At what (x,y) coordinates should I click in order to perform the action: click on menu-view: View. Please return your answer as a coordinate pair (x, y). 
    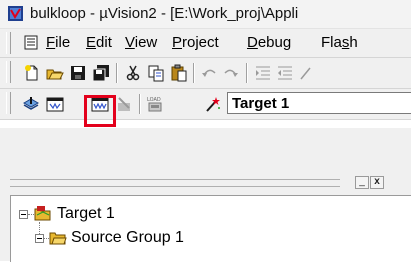
    Looking at the image, I should click on (141, 42).